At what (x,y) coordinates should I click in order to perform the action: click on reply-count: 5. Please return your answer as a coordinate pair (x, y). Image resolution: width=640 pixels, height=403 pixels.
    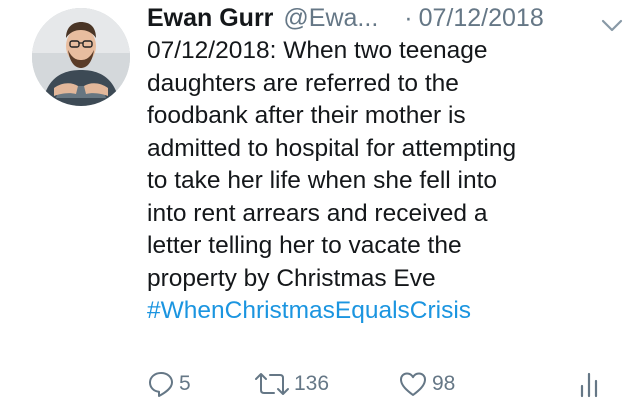
    Looking at the image, I should click on (185, 383).